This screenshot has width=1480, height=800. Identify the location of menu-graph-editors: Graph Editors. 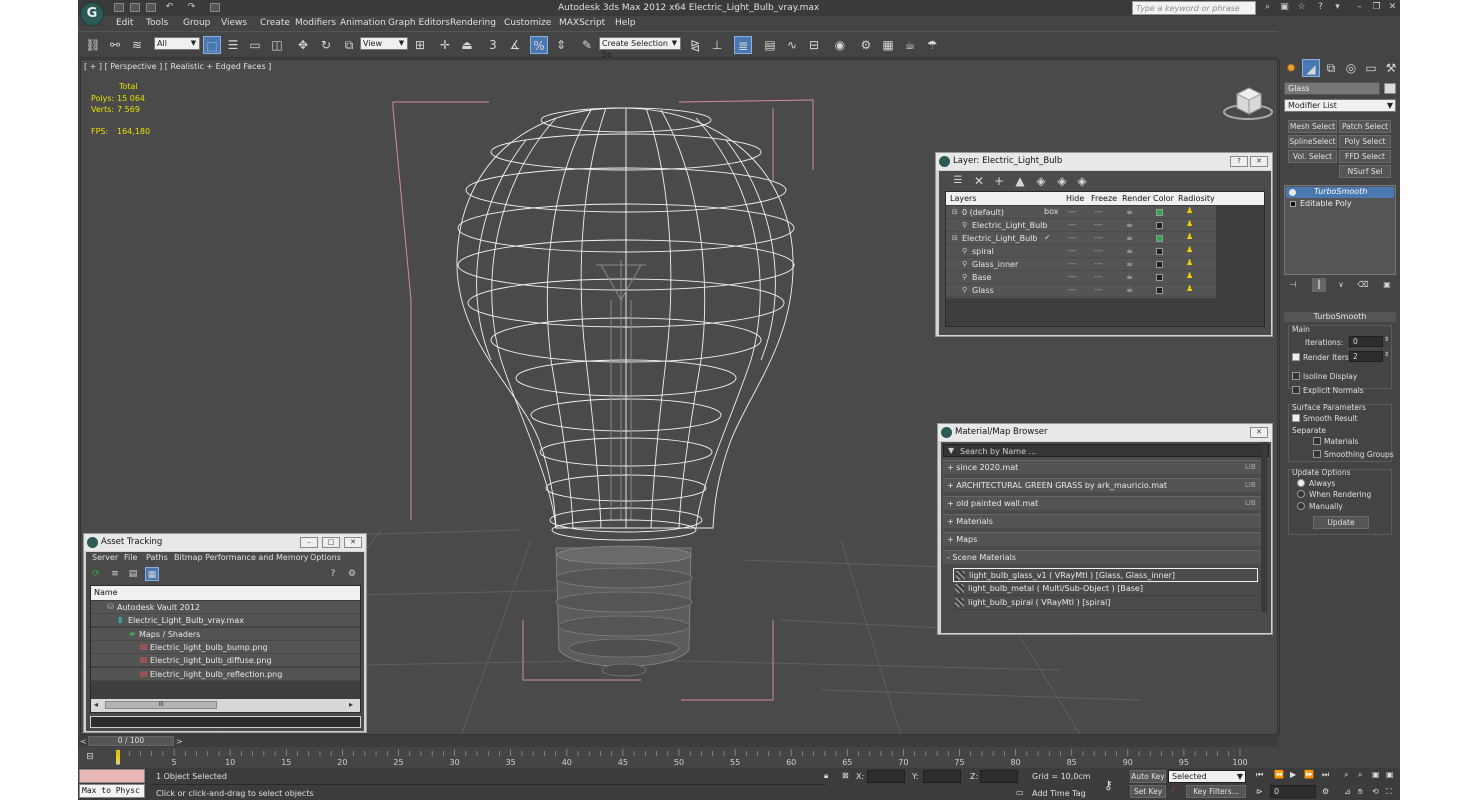
(419, 23).